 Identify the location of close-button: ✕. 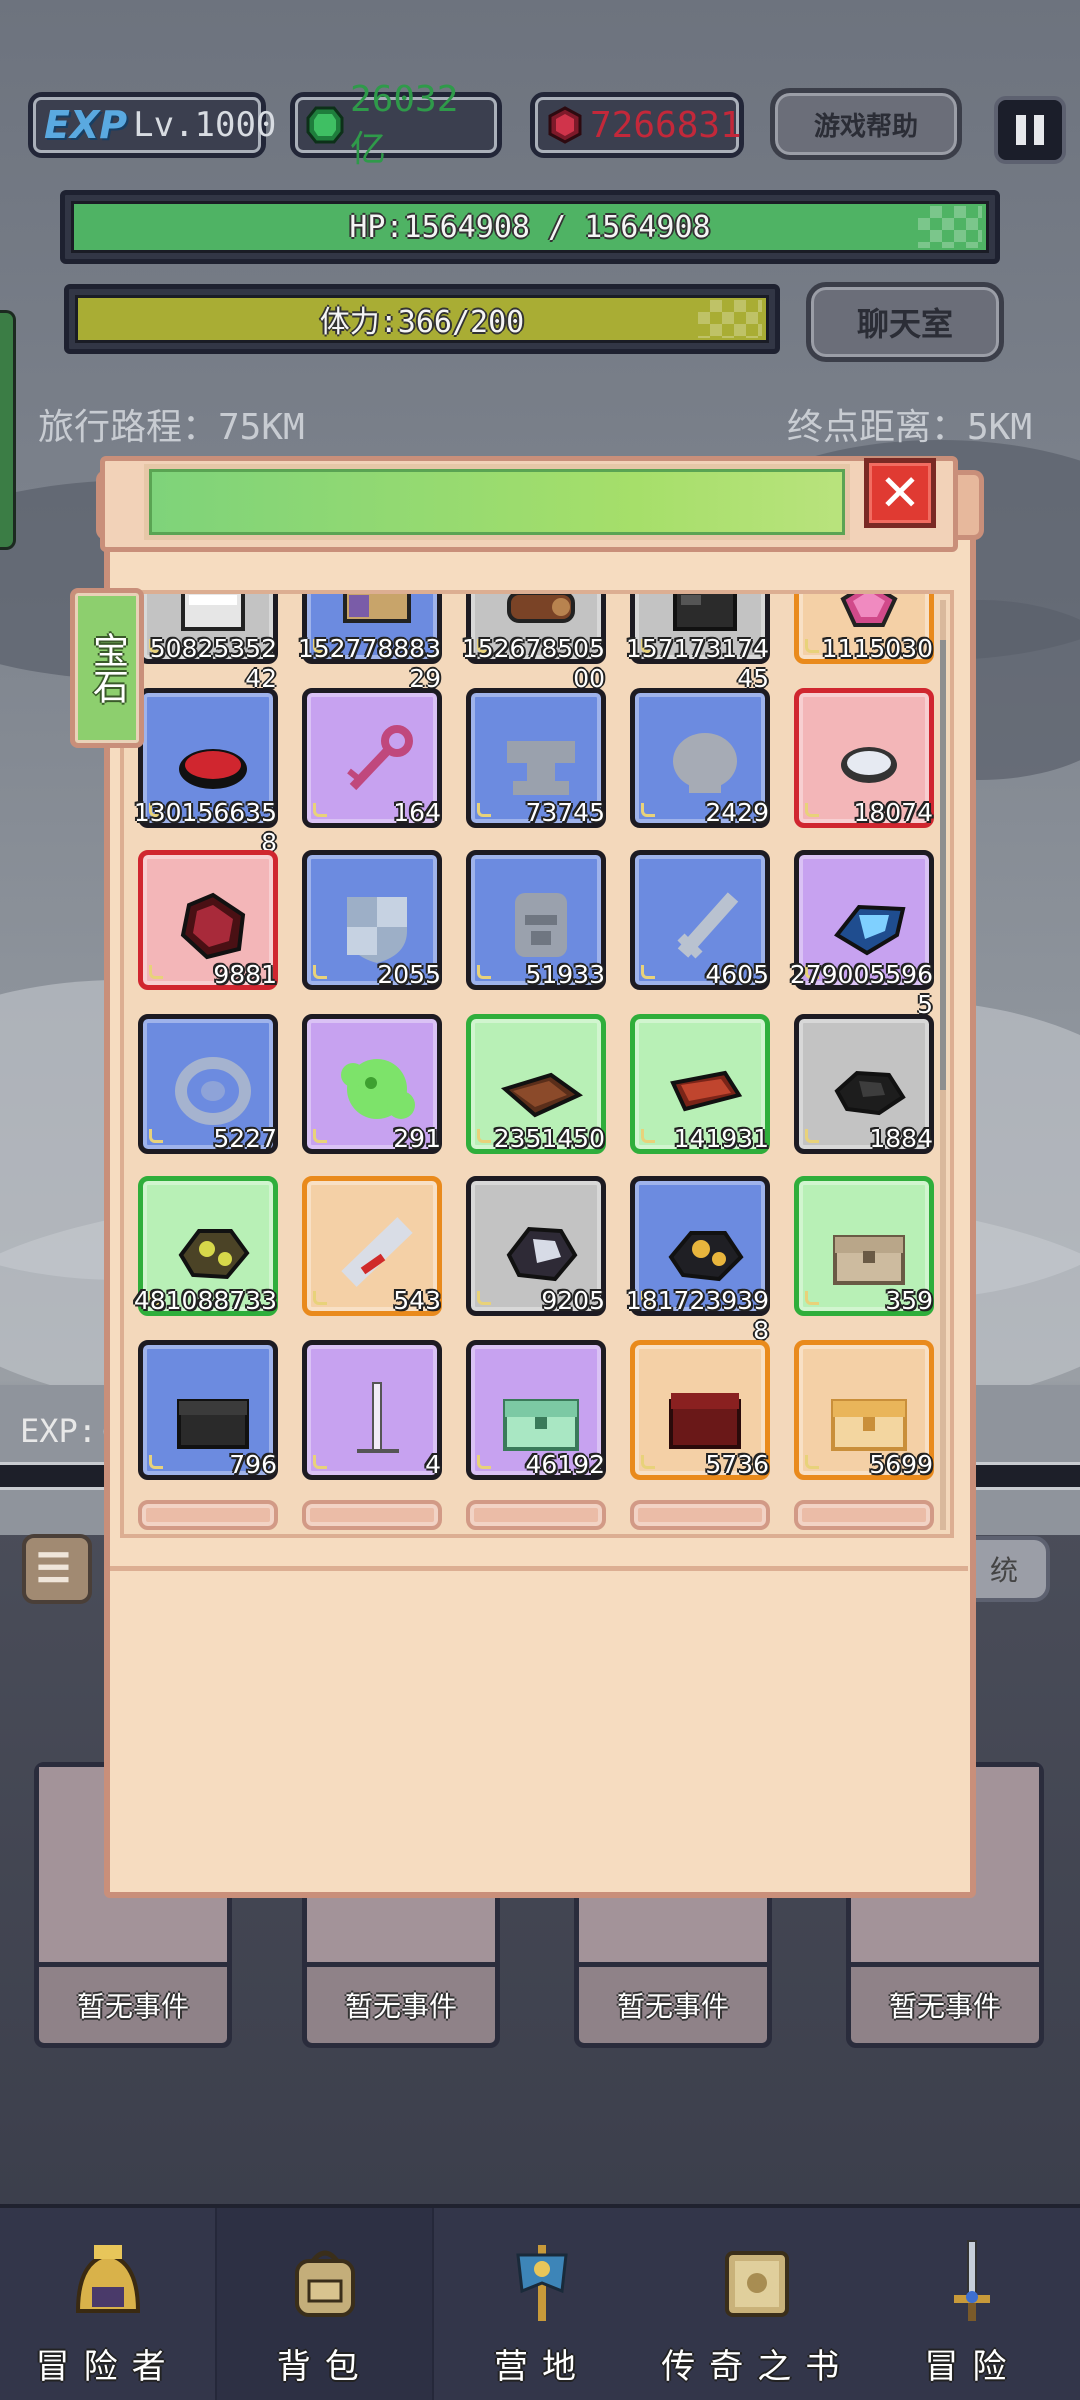
(900, 493).